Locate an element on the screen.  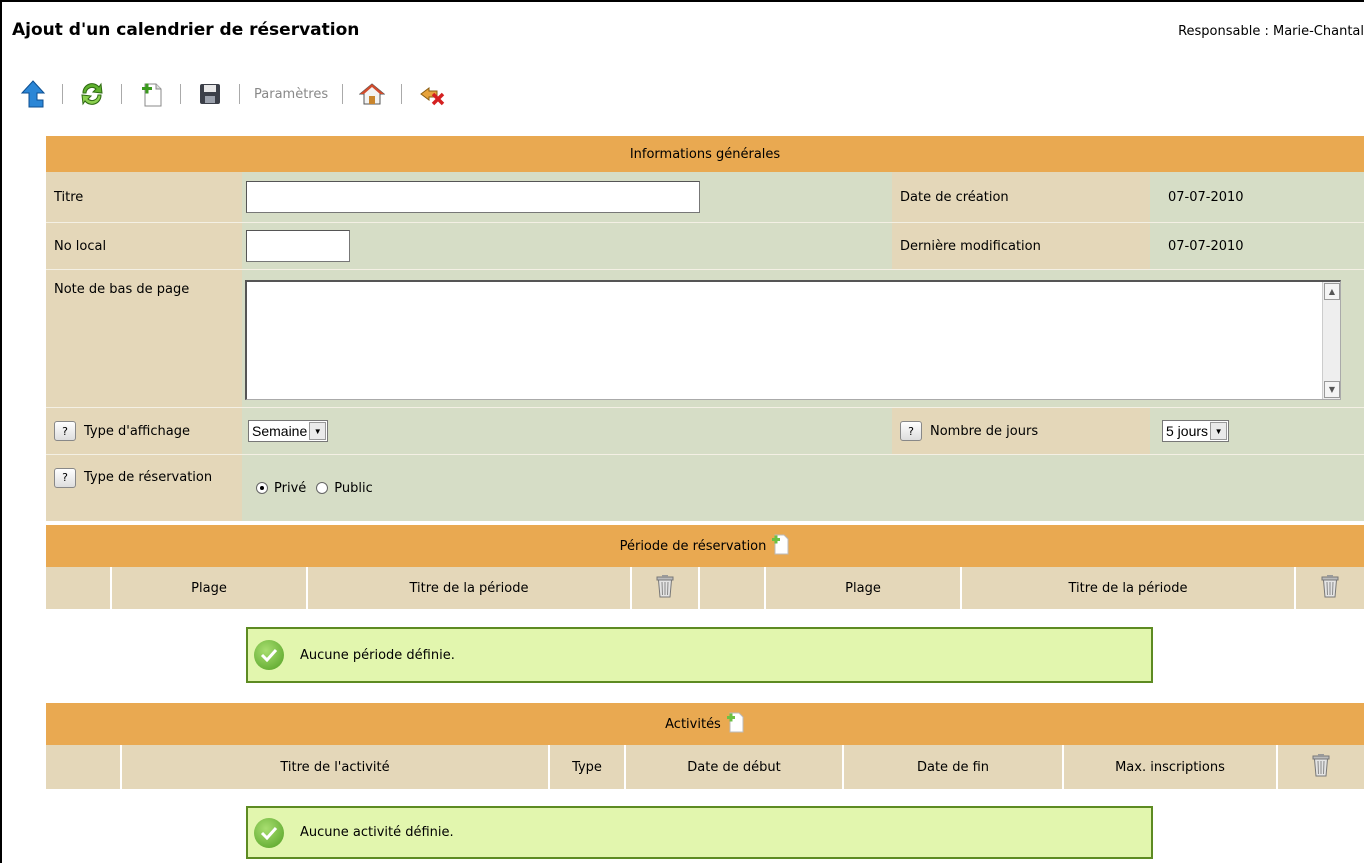
col-titre-periode: Titre de la période is located at coordinates (470, 588).